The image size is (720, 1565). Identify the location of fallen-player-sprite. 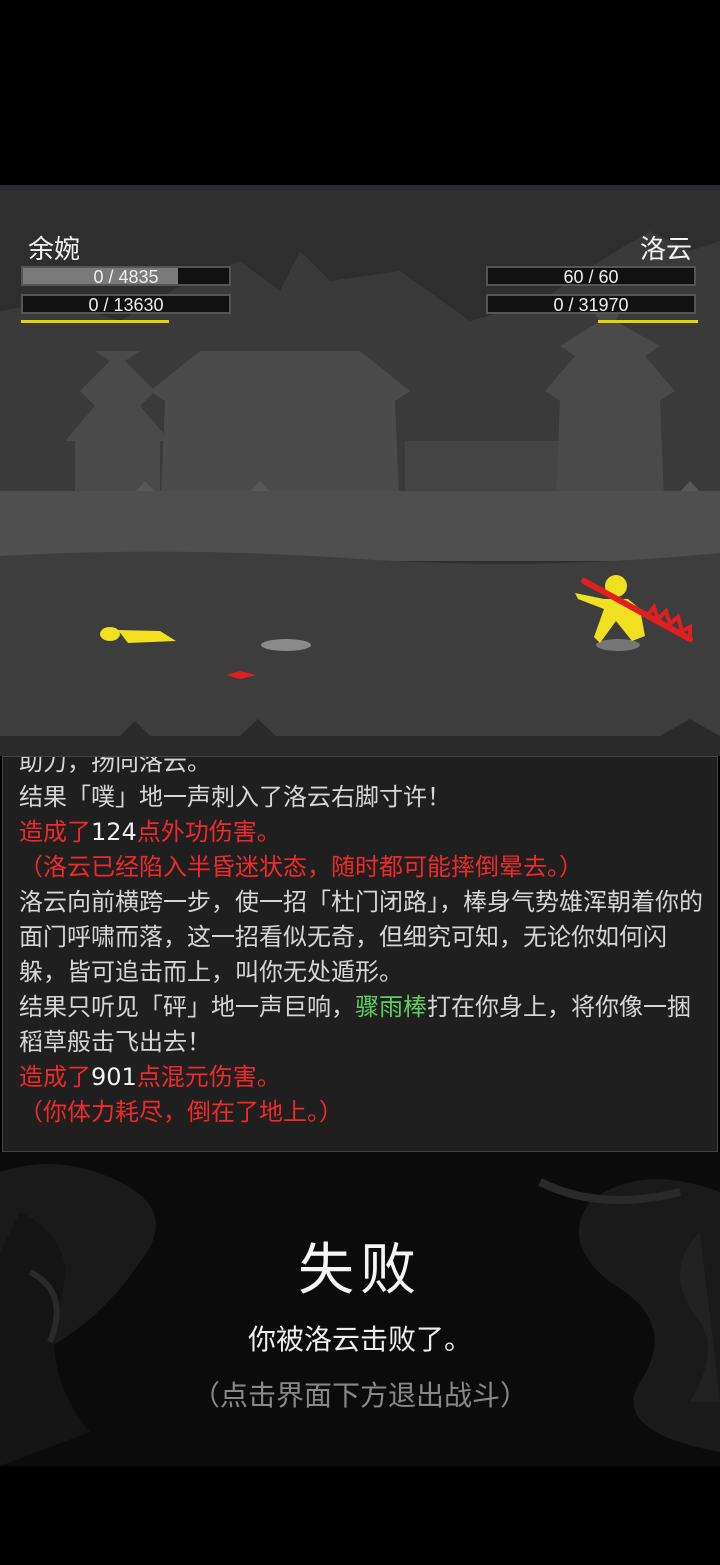
(138, 635).